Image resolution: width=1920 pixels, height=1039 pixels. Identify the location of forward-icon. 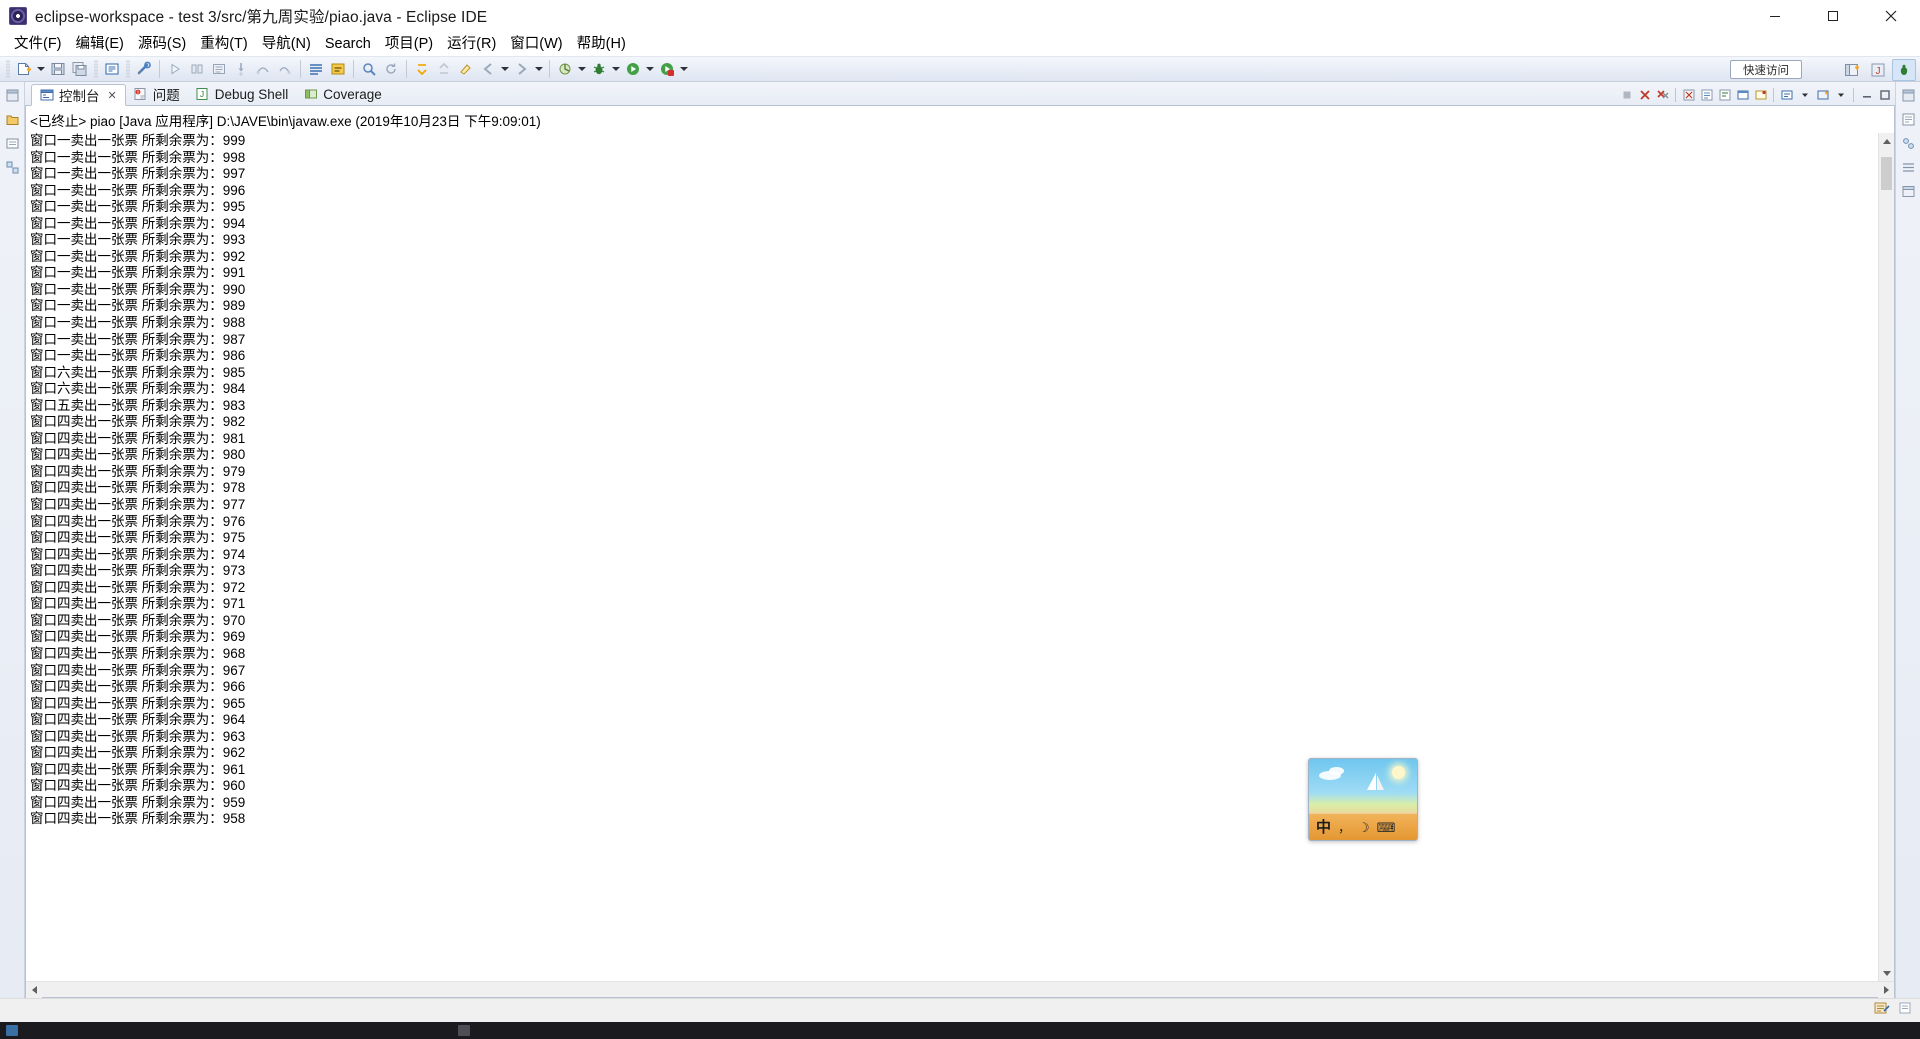
(522, 69).